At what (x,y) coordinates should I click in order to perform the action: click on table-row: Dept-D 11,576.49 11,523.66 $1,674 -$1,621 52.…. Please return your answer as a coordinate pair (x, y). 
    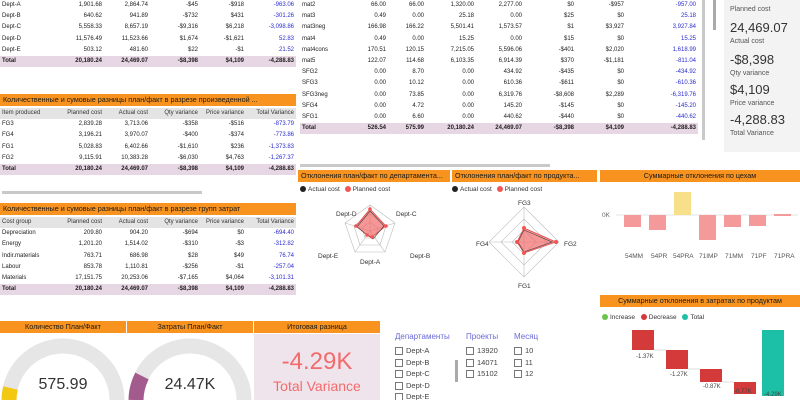
    Looking at the image, I should click on (148, 39).